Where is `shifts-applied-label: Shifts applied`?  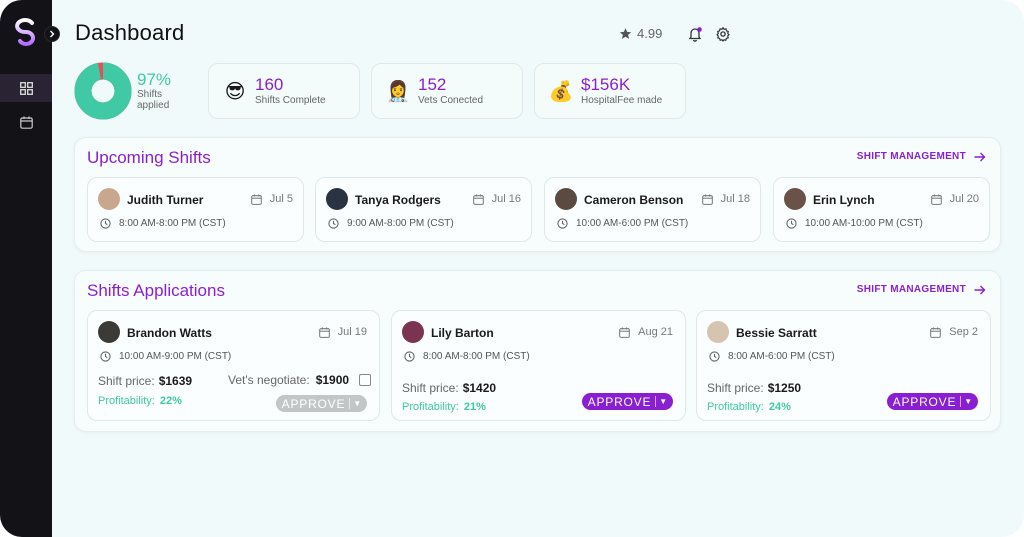 shifts-applied-label: Shifts applied is located at coordinates (153, 100).